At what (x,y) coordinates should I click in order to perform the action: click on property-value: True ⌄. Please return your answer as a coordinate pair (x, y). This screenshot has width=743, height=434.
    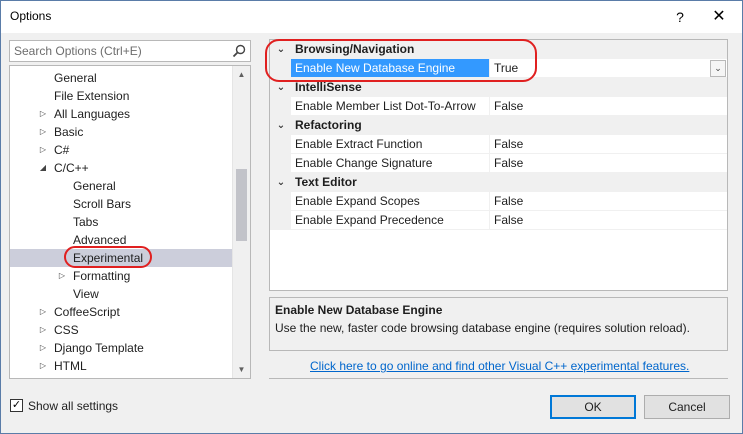
    Looking at the image, I should click on (608, 68).